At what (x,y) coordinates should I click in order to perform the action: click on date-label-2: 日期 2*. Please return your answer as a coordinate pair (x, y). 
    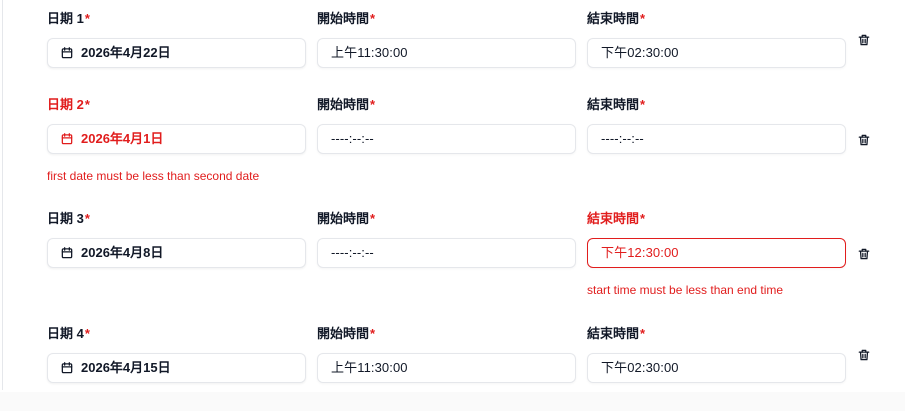
    Looking at the image, I should click on (68, 105).